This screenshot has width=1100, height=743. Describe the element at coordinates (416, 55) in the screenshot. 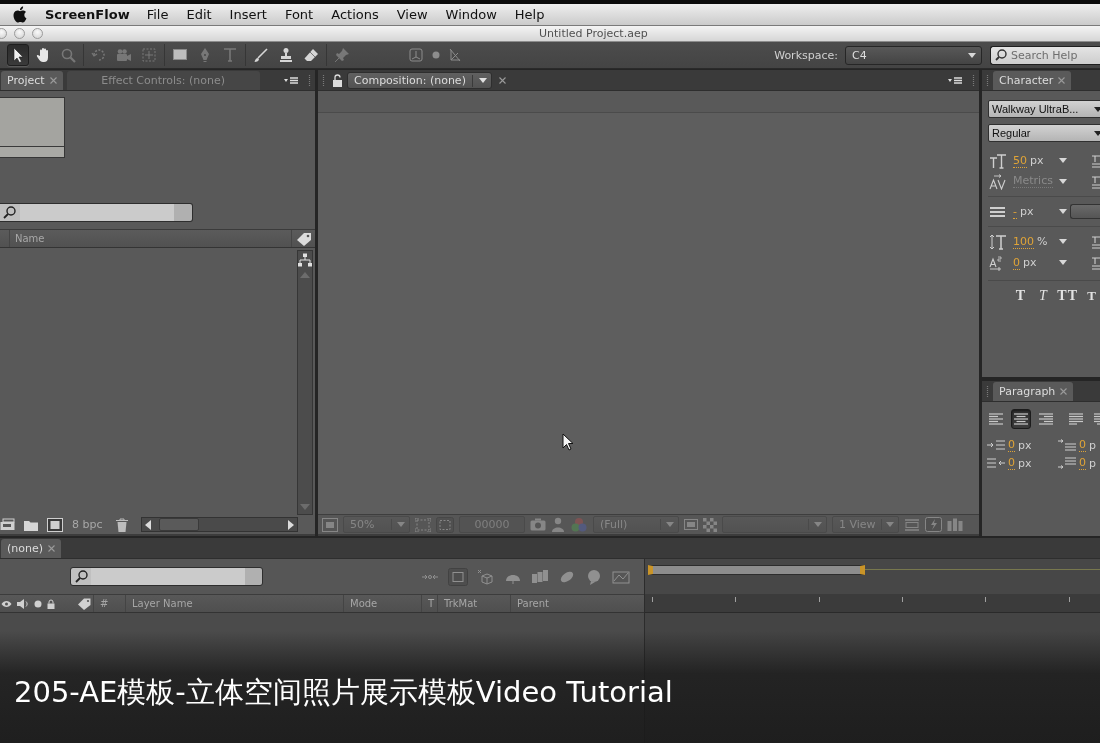

I see `axis-box-icon` at that location.